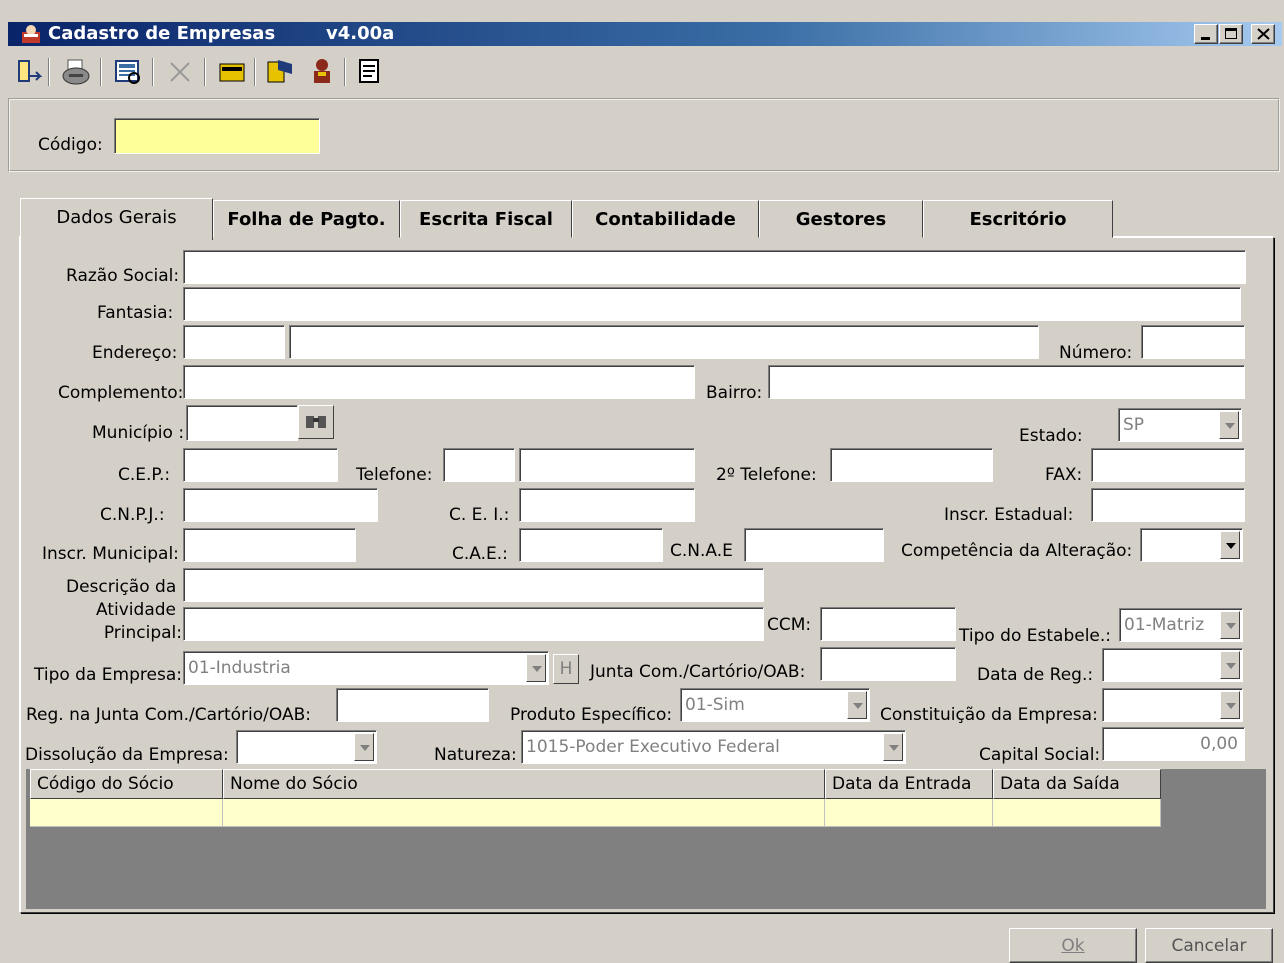 This screenshot has width=1284, height=963. Describe the element at coordinates (909, 784) in the screenshot. I see `column-header-data-entrada: Data da Entrada` at that location.